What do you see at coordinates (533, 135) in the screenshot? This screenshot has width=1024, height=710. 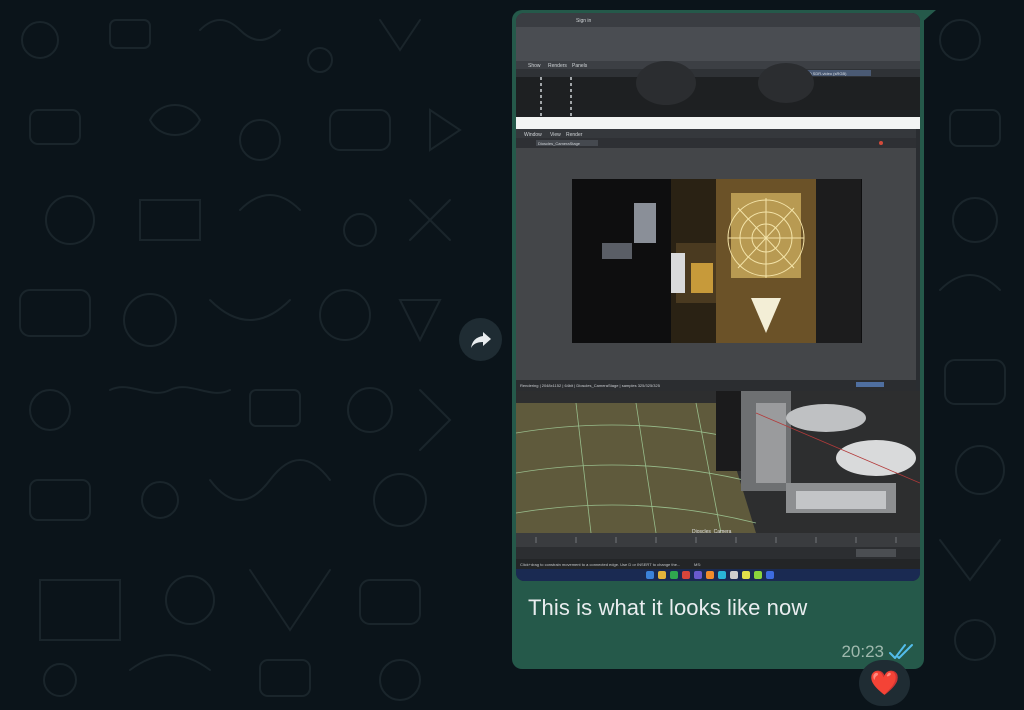 I see `photo-menu-window: Window` at bounding box center [533, 135].